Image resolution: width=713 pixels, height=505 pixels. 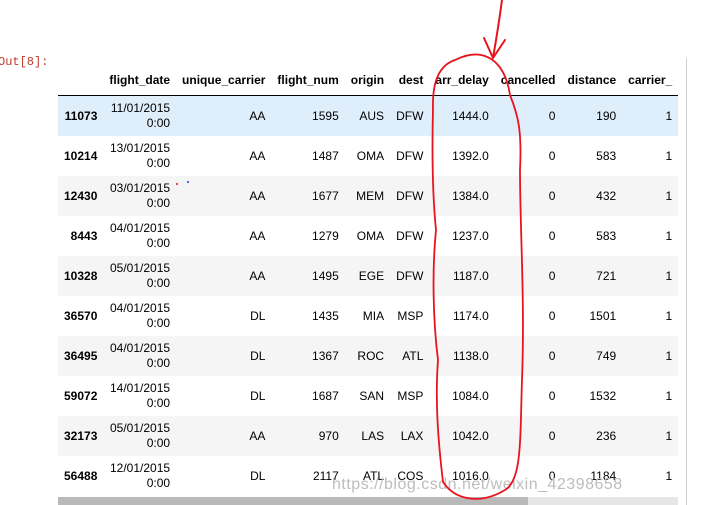 What do you see at coordinates (182, 183) in the screenshot?
I see `annotation-dots` at bounding box center [182, 183].